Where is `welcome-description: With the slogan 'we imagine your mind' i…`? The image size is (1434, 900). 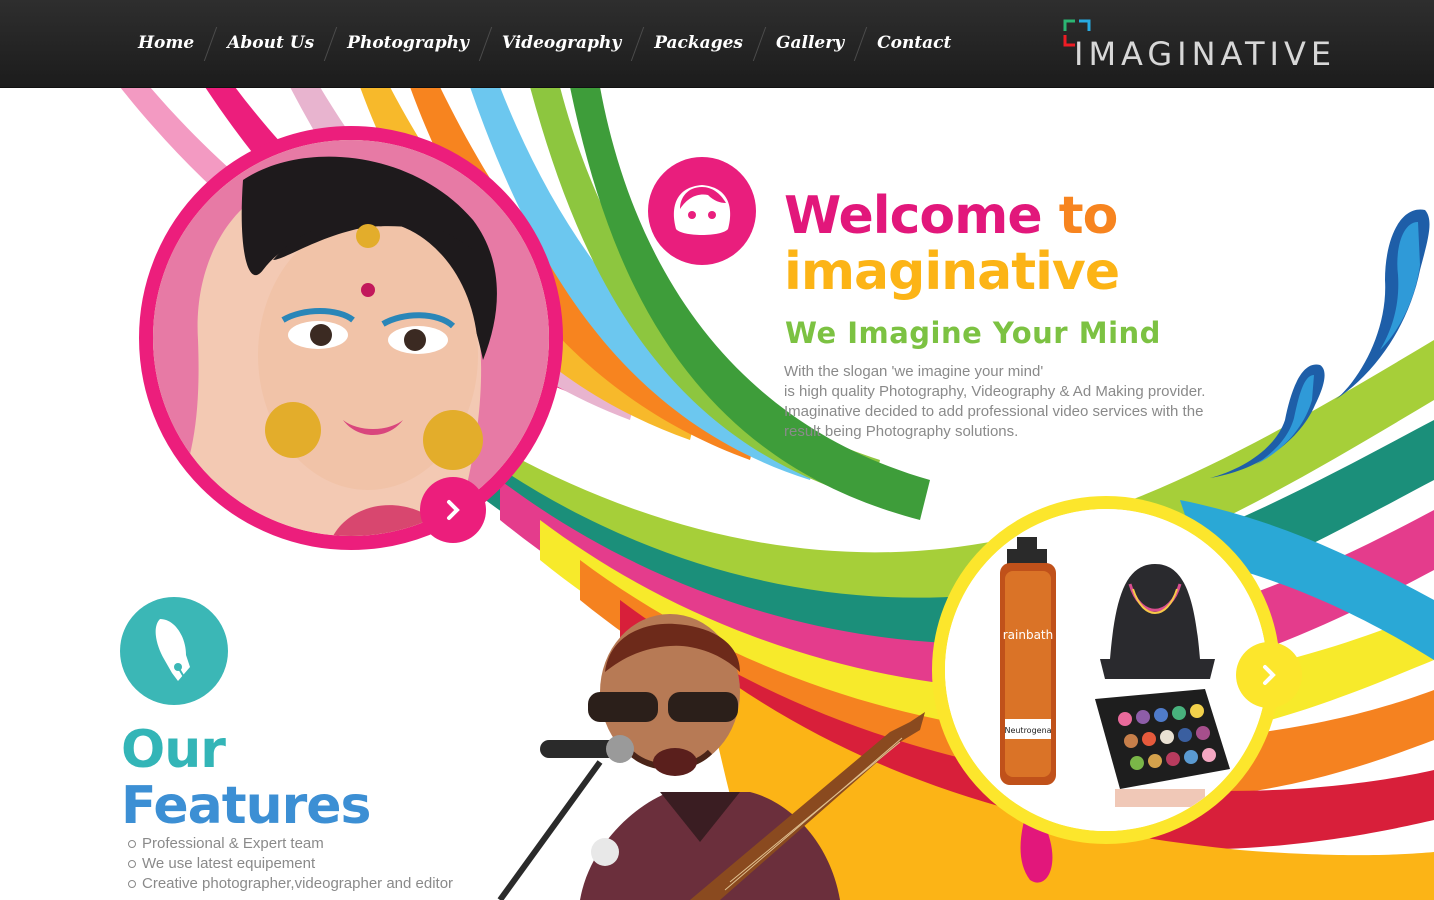
welcome-description: With the slogan 'we imagine your mind' i… is located at coordinates (1014, 402).